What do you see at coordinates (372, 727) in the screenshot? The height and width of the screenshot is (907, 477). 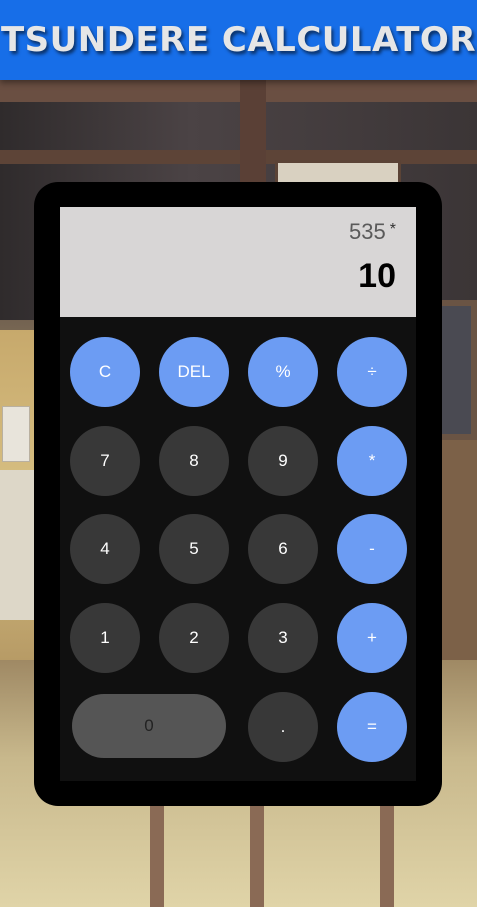 I see `equals-button: =` at bounding box center [372, 727].